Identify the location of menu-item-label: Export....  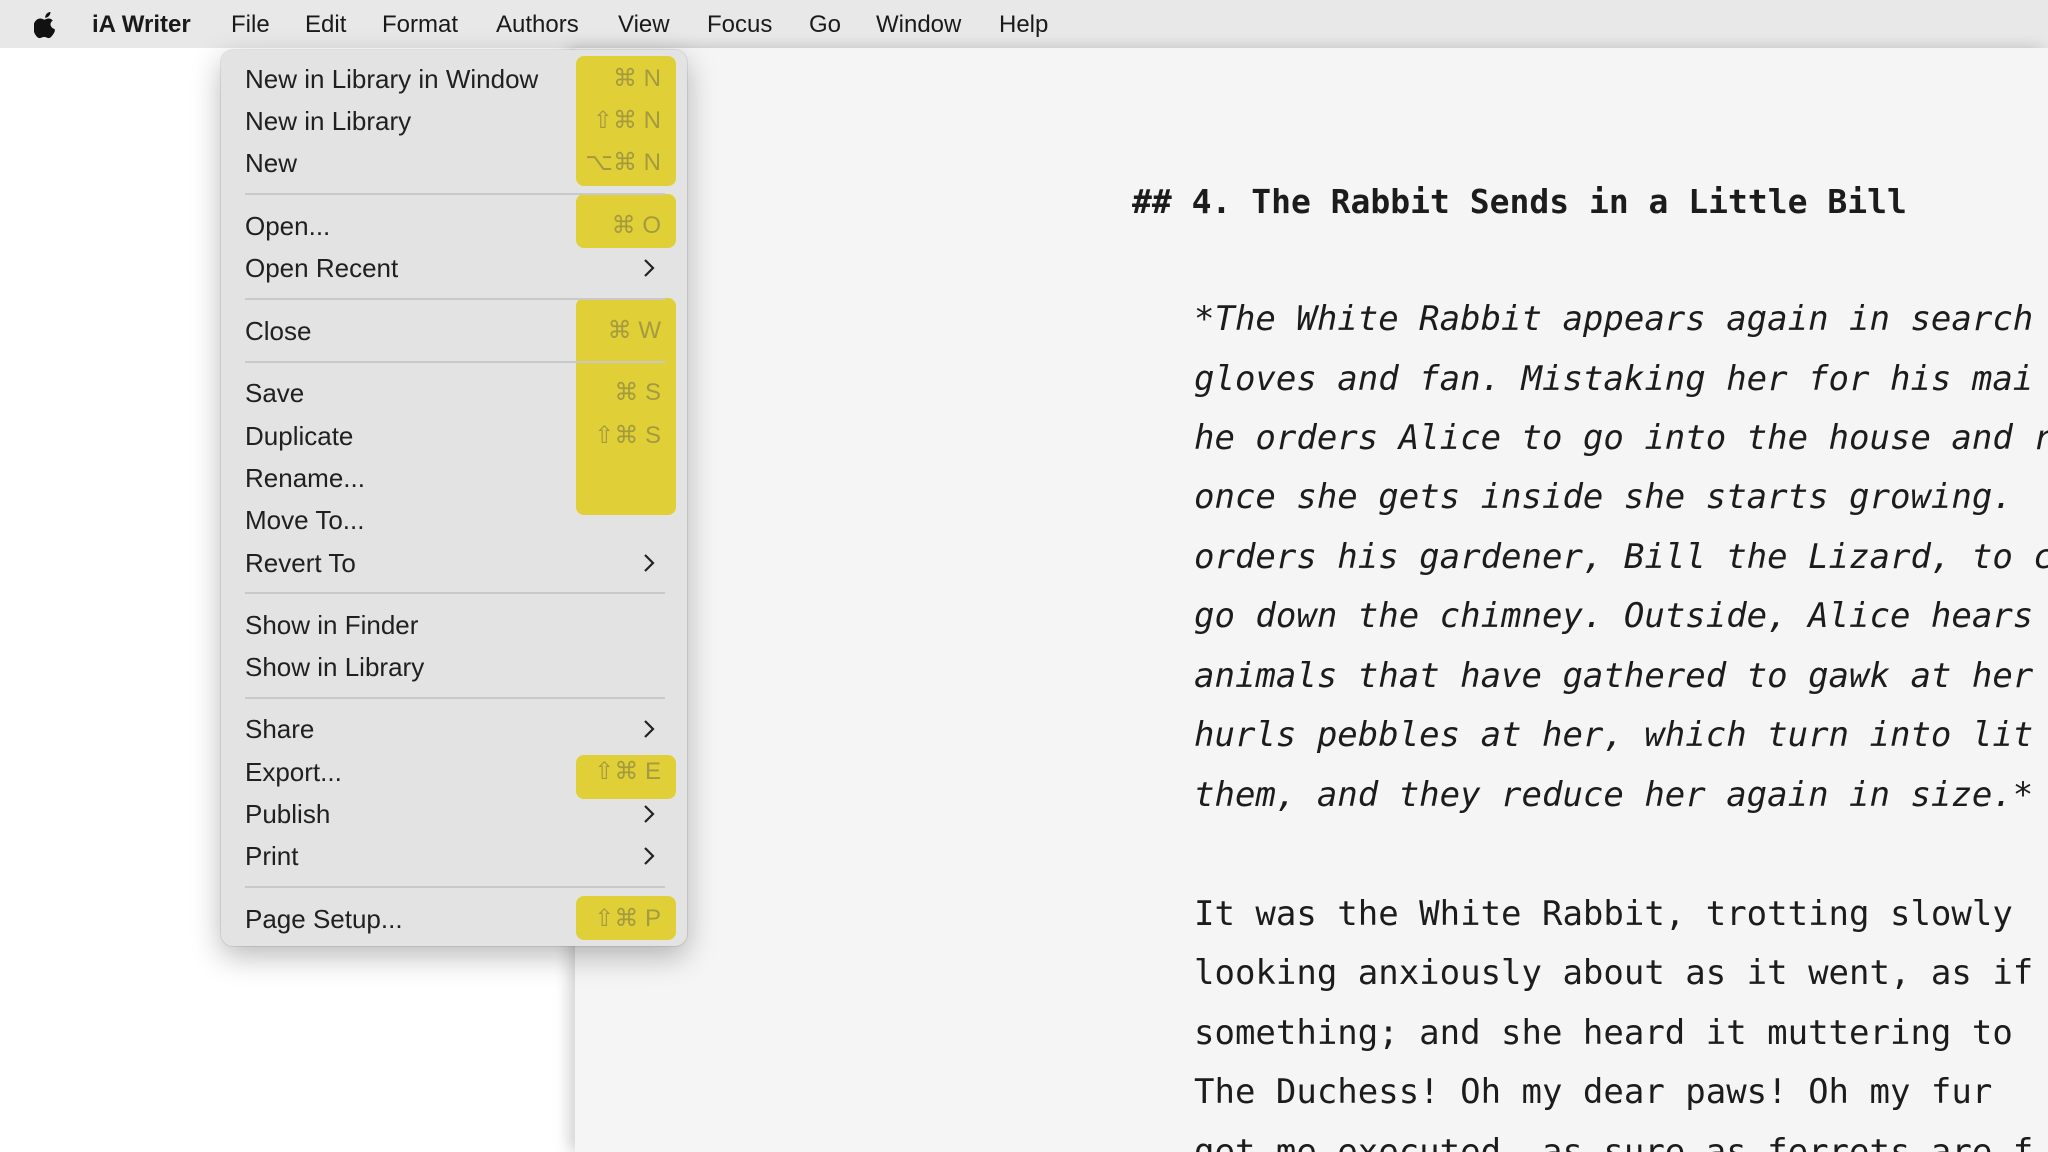
(293, 772).